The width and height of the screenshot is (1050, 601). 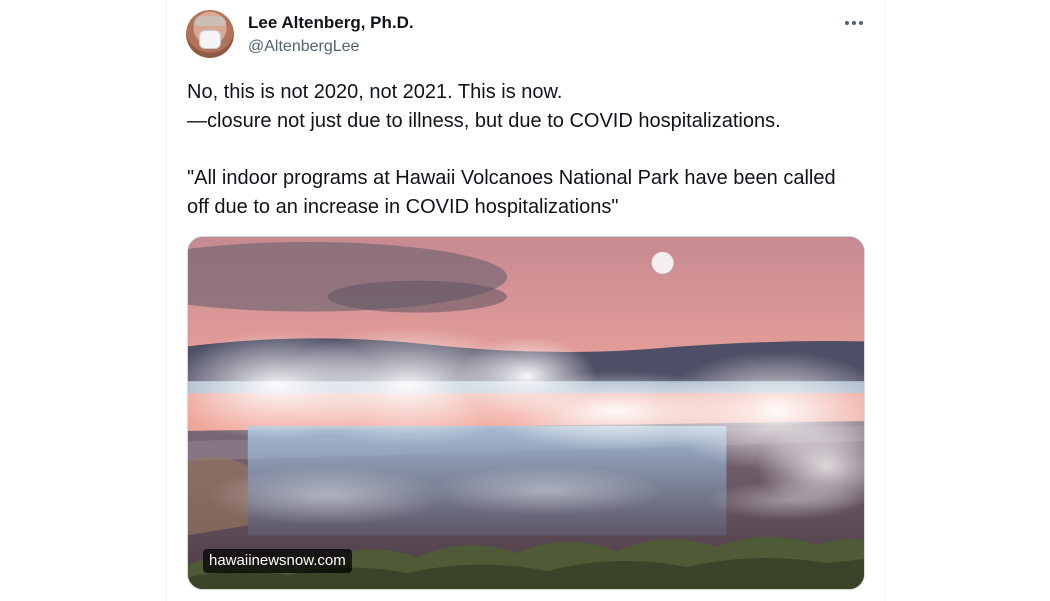 I want to click on more-options-button, so click(x=854, y=23).